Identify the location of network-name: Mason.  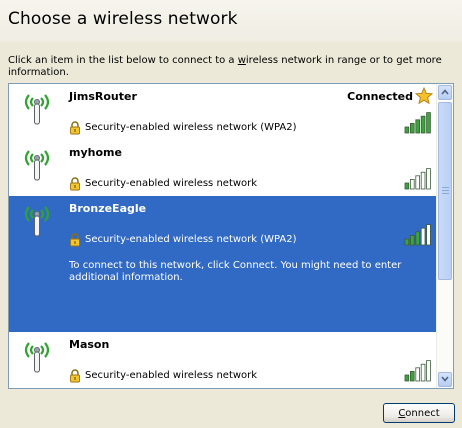
(89, 344).